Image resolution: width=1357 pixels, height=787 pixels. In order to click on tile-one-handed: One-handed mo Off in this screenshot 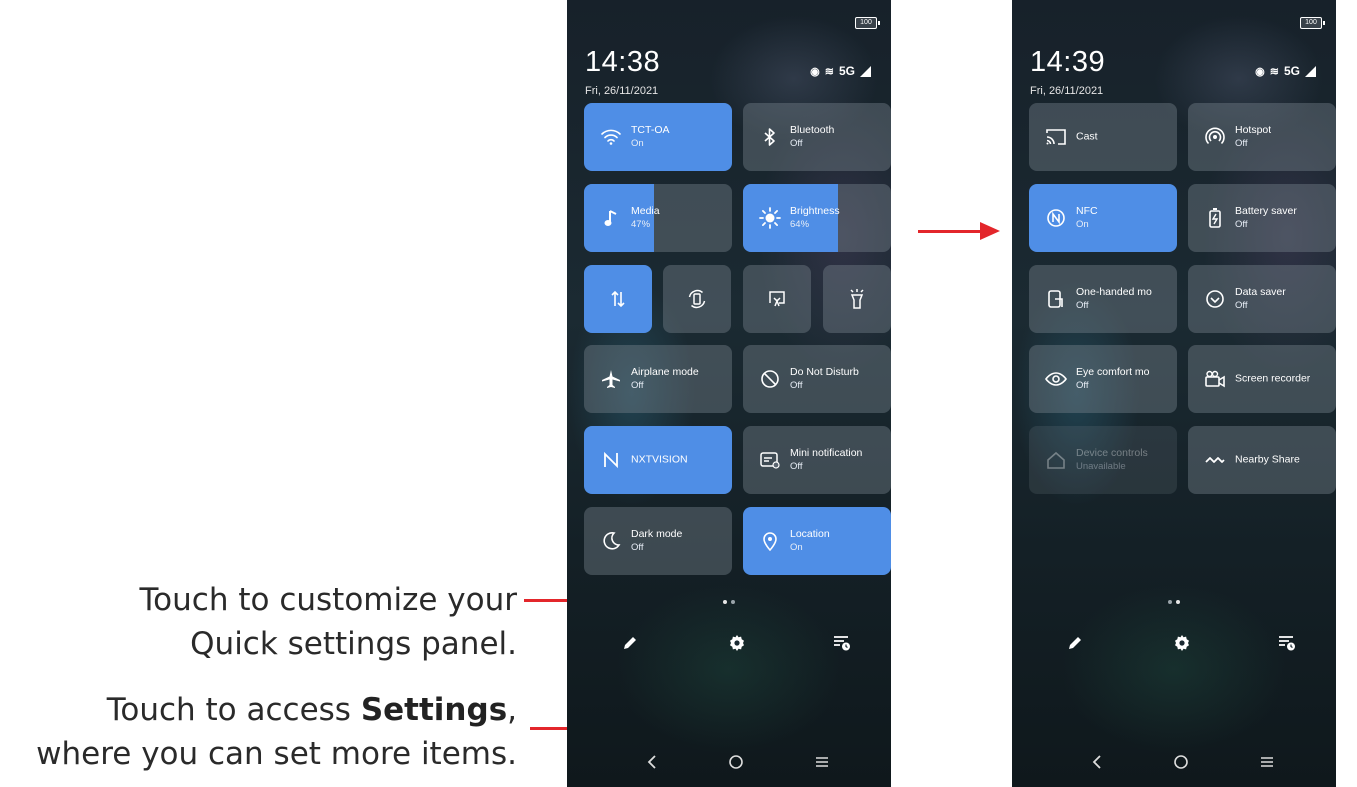, I will do `click(1103, 299)`.